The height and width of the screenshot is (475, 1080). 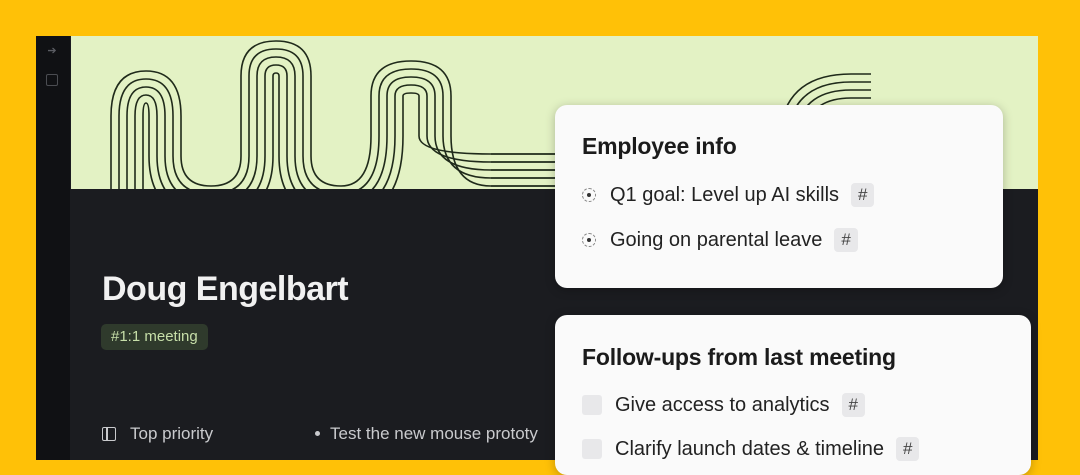 I want to click on list-item: Going on parental leave #, so click(x=720, y=240).